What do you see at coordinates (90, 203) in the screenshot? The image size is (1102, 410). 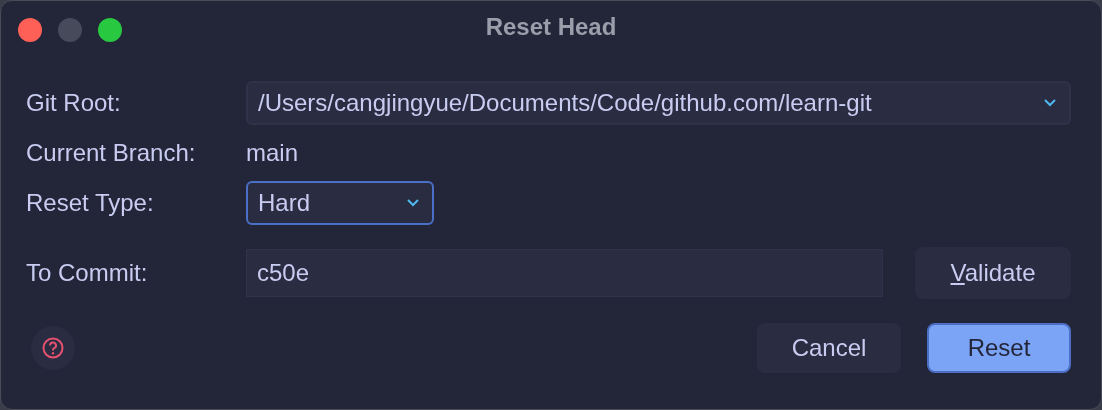 I see `field-label: Reset Type:` at bounding box center [90, 203].